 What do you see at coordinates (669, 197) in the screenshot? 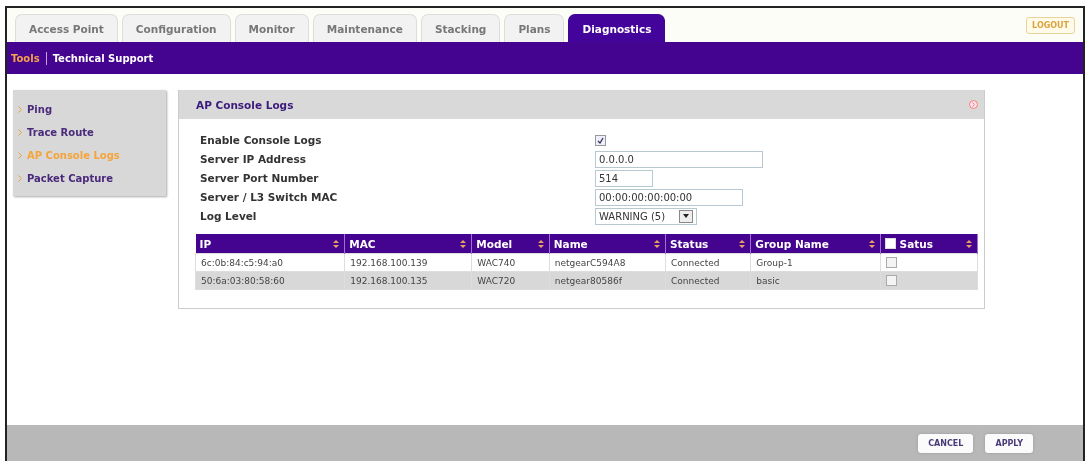
I see `input-field: 00:00:00:00:00:00` at bounding box center [669, 197].